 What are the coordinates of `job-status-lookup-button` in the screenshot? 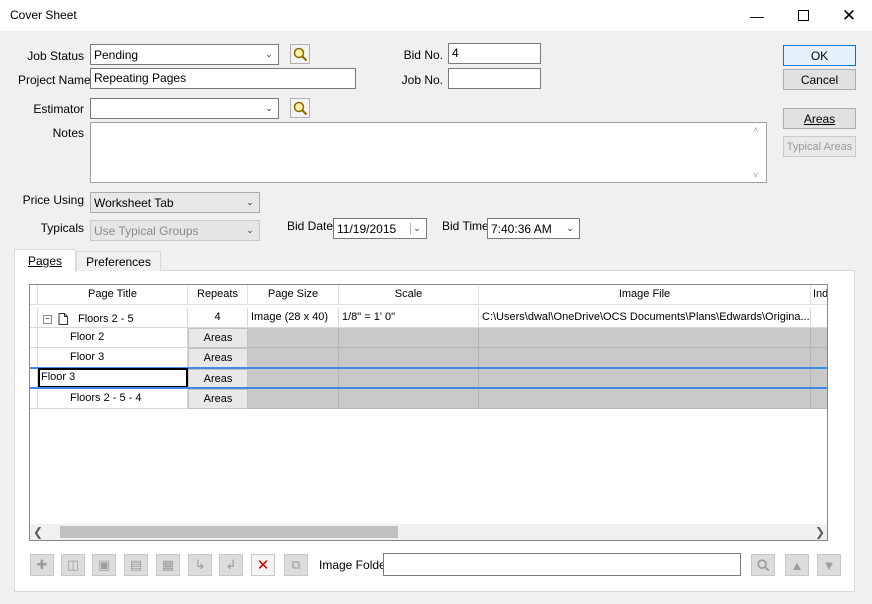 It's located at (300, 54).